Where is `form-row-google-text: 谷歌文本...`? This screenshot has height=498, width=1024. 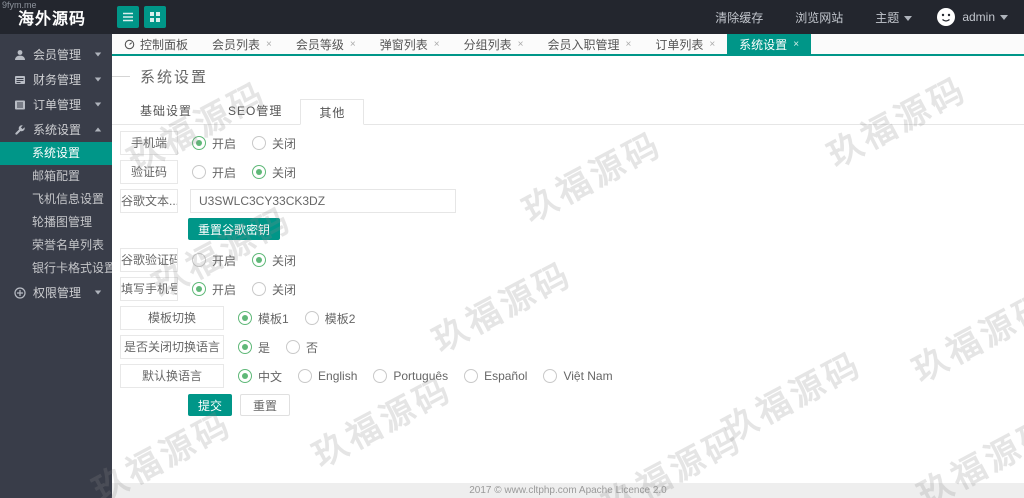 form-row-google-text: 谷歌文本... is located at coordinates (572, 201).